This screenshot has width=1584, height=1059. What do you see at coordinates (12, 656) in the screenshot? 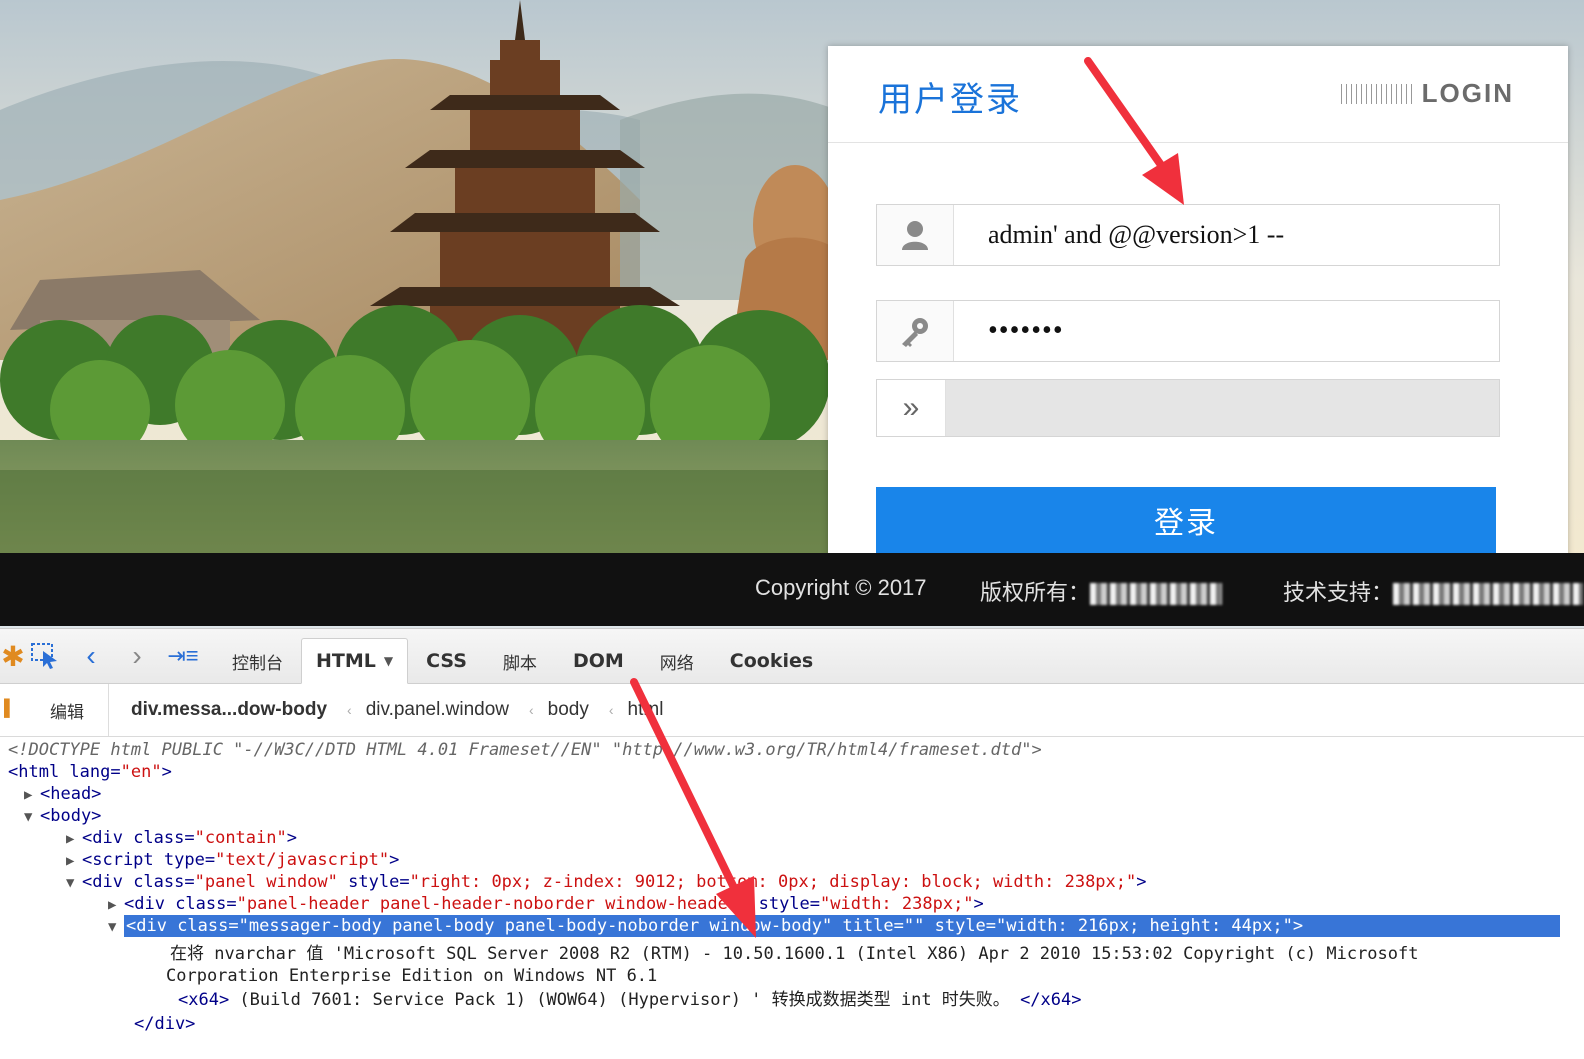
I see `firebug-icon: ✱` at bounding box center [12, 656].